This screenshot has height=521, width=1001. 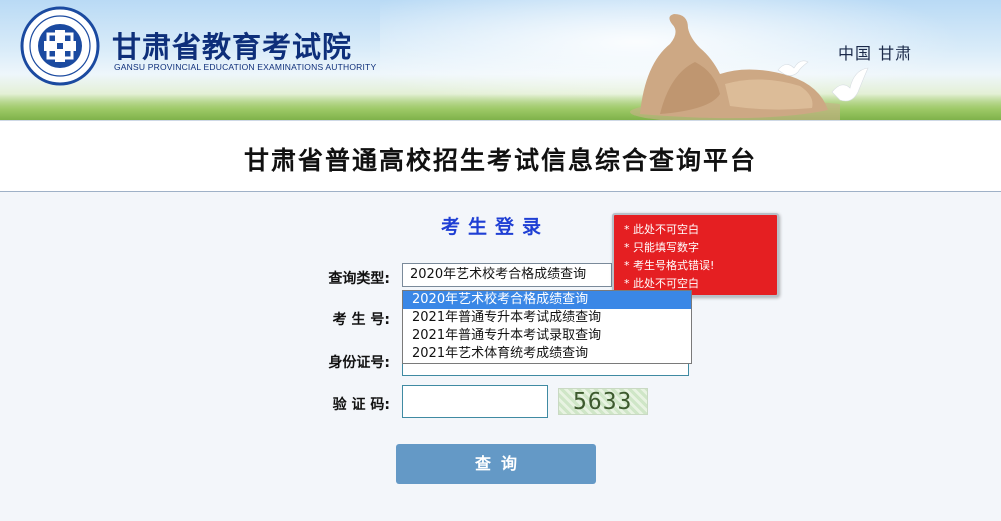 What do you see at coordinates (475, 401) in the screenshot?
I see `captcha-input` at bounding box center [475, 401].